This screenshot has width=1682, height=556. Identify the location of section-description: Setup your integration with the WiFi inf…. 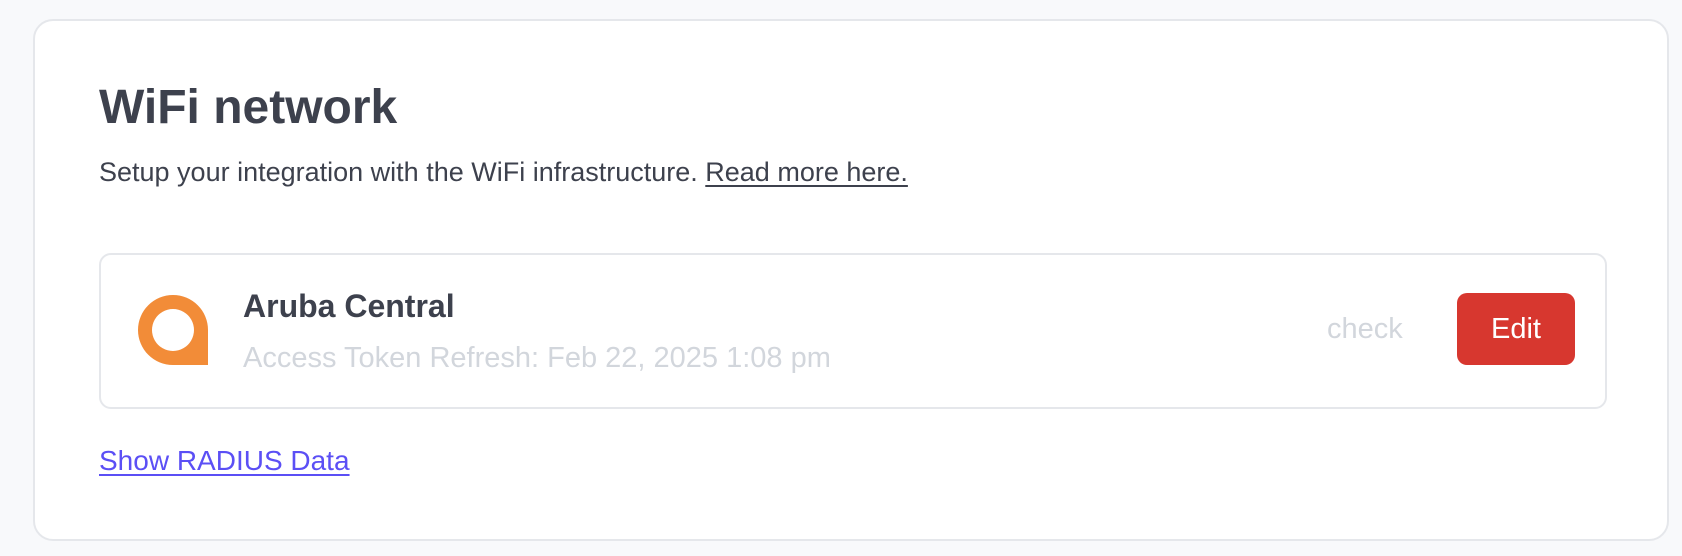
(503, 172).